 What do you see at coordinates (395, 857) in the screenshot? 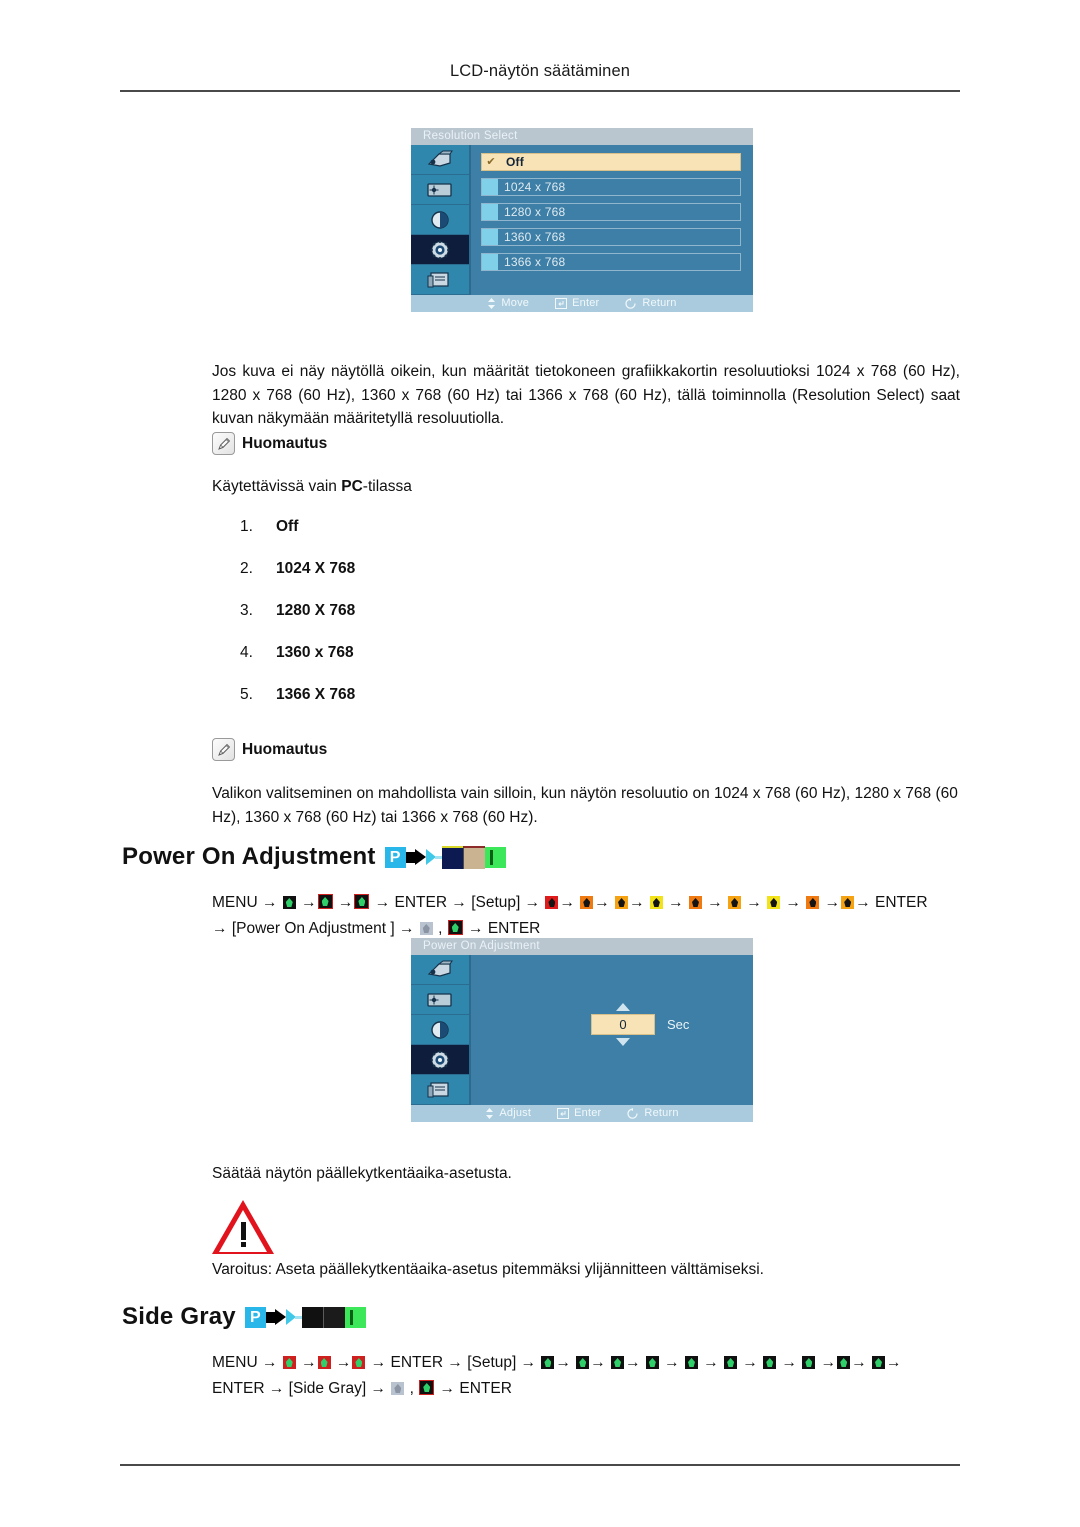
I see `p-badge-icon: P` at bounding box center [395, 857].